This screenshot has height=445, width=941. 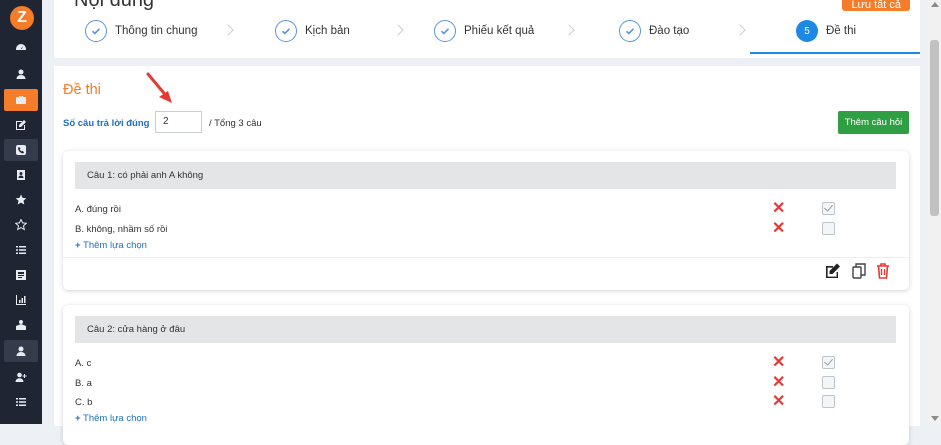 I want to click on correct-answers-input: 2, so click(x=178, y=122).